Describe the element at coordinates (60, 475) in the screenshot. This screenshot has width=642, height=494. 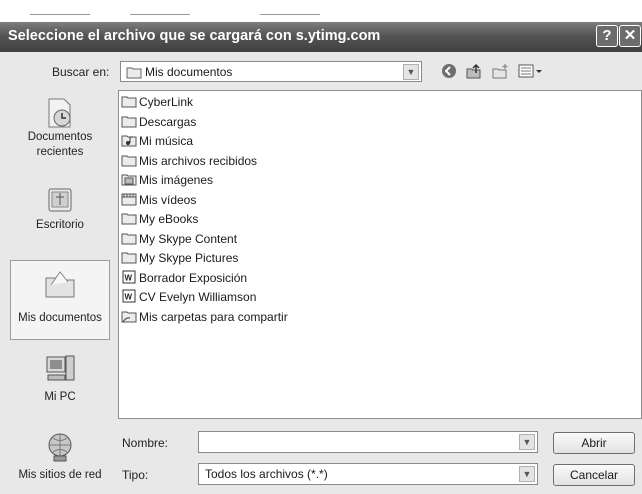
I see `place-label: Mis sitios de red` at that location.